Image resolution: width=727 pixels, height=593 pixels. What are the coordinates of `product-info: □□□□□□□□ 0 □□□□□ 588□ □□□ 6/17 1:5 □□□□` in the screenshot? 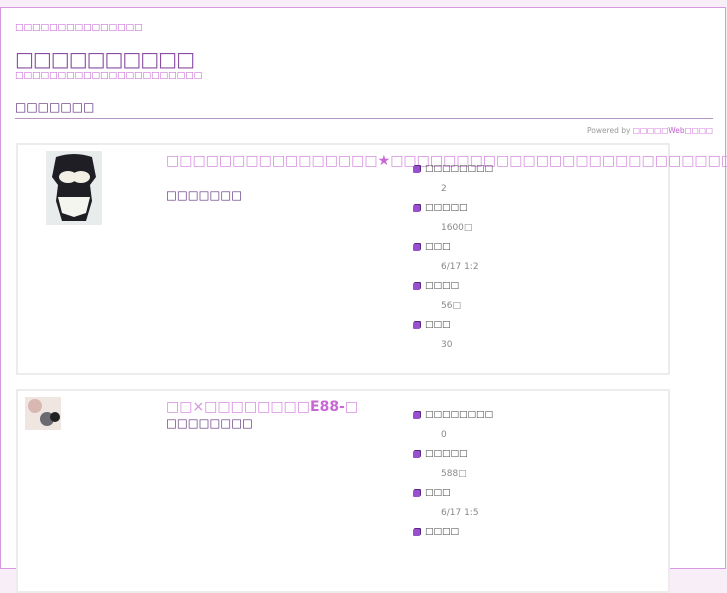 It's located at (453, 473).